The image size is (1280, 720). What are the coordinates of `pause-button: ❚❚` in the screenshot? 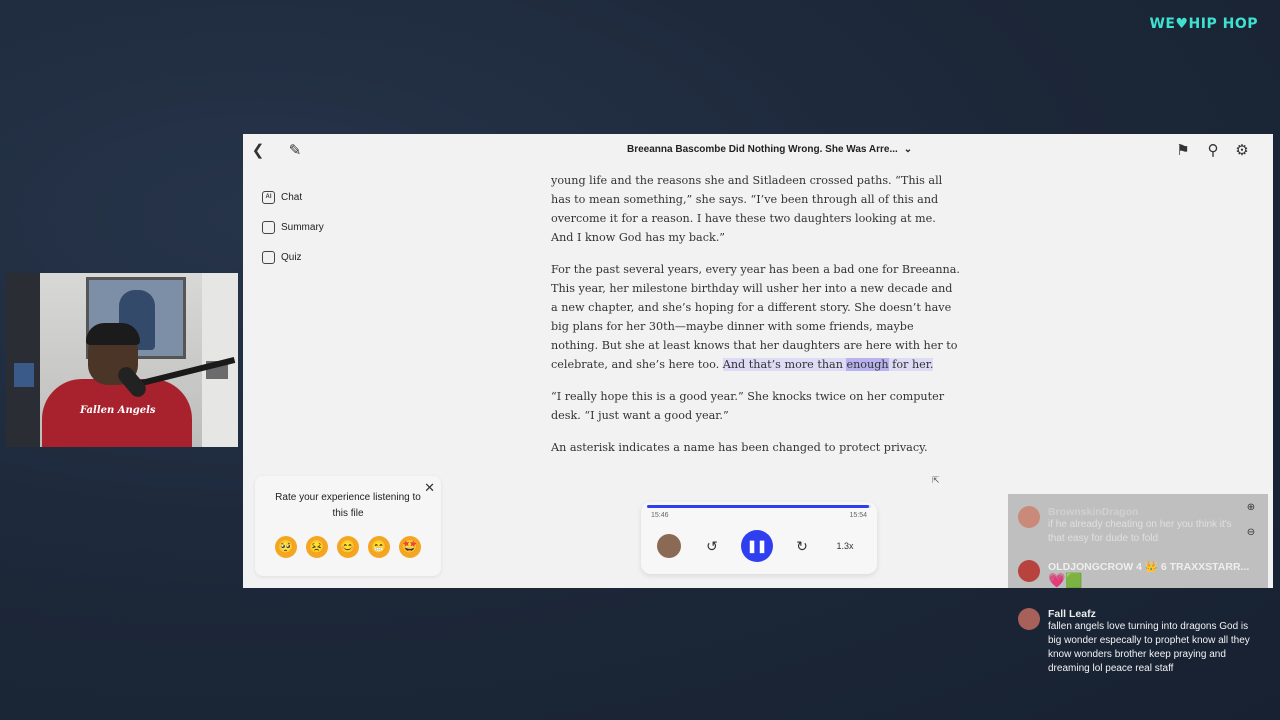 It's located at (757, 546).